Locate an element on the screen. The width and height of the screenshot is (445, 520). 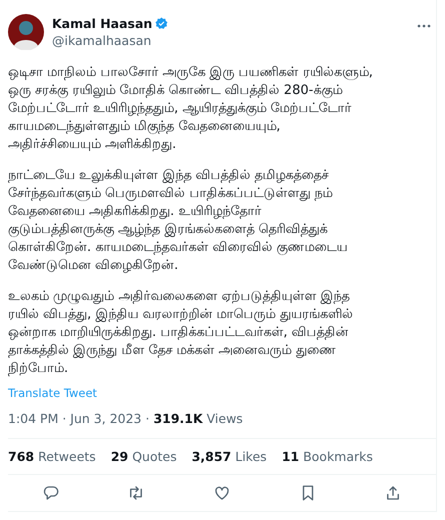
tweet-paragraph: ஒடிசா மாநிலம் பாலசோர் அருகே இரு பயணிகள் ரயில்களும், ஒரு சரக்கு ரயிலும் மோதிக் கொண்ட விபத்தில் 280-க்கும் மேற்பட்டோர் உயிரிழந்ததும், ஆயிரத்துக்கும் மேற்பட்டோர் காயமடைந்துள்ளதும் மிகுந்த வேதனையையும், அதிர்ச்சியையும் அளிக்கிறது. is located at coordinates (191, 109).